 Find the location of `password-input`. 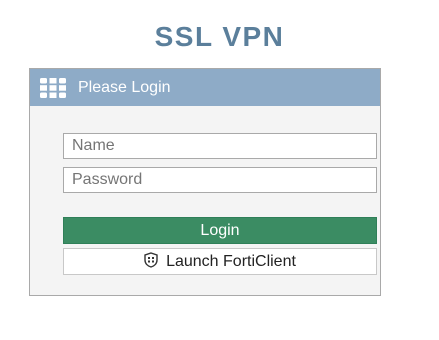

password-input is located at coordinates (220, 180).